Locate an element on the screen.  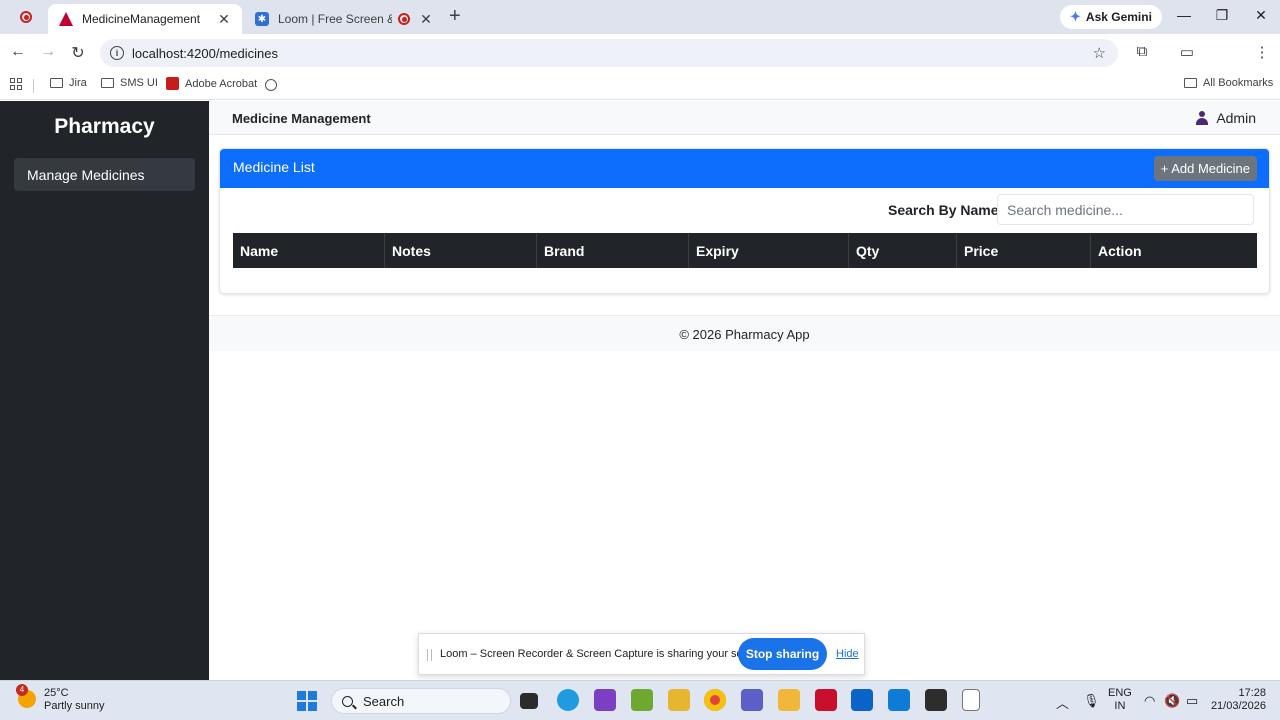
column-header-expiry: Expiry is located at coordinates (769, 250).